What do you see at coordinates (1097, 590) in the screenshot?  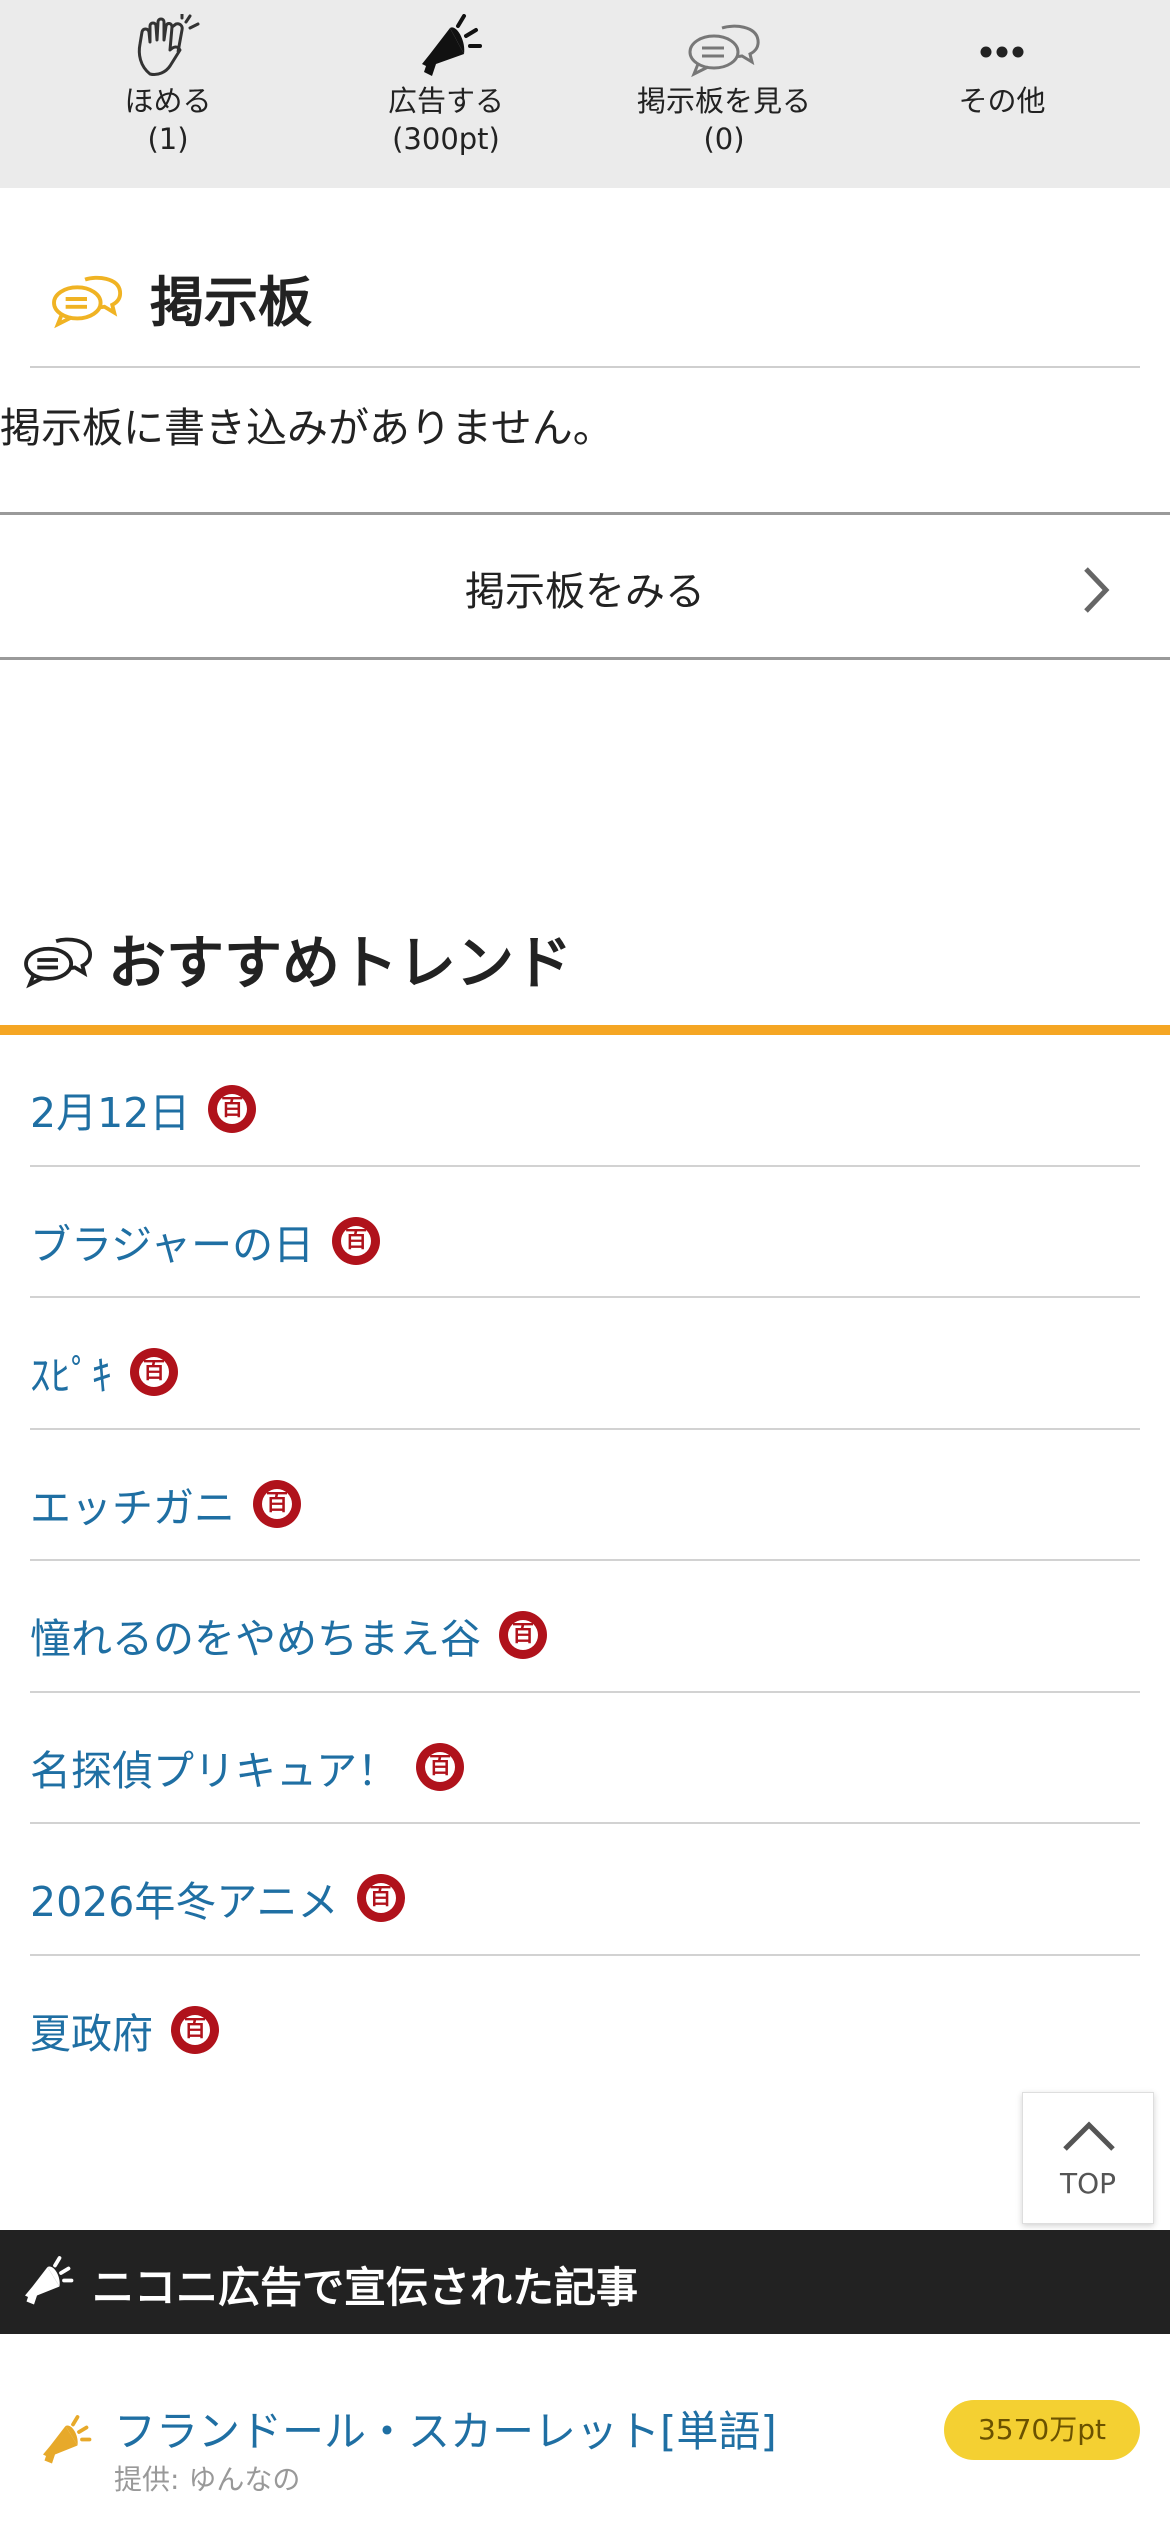 I see `chevron-right-icon` at bounding box center [1097, 590].